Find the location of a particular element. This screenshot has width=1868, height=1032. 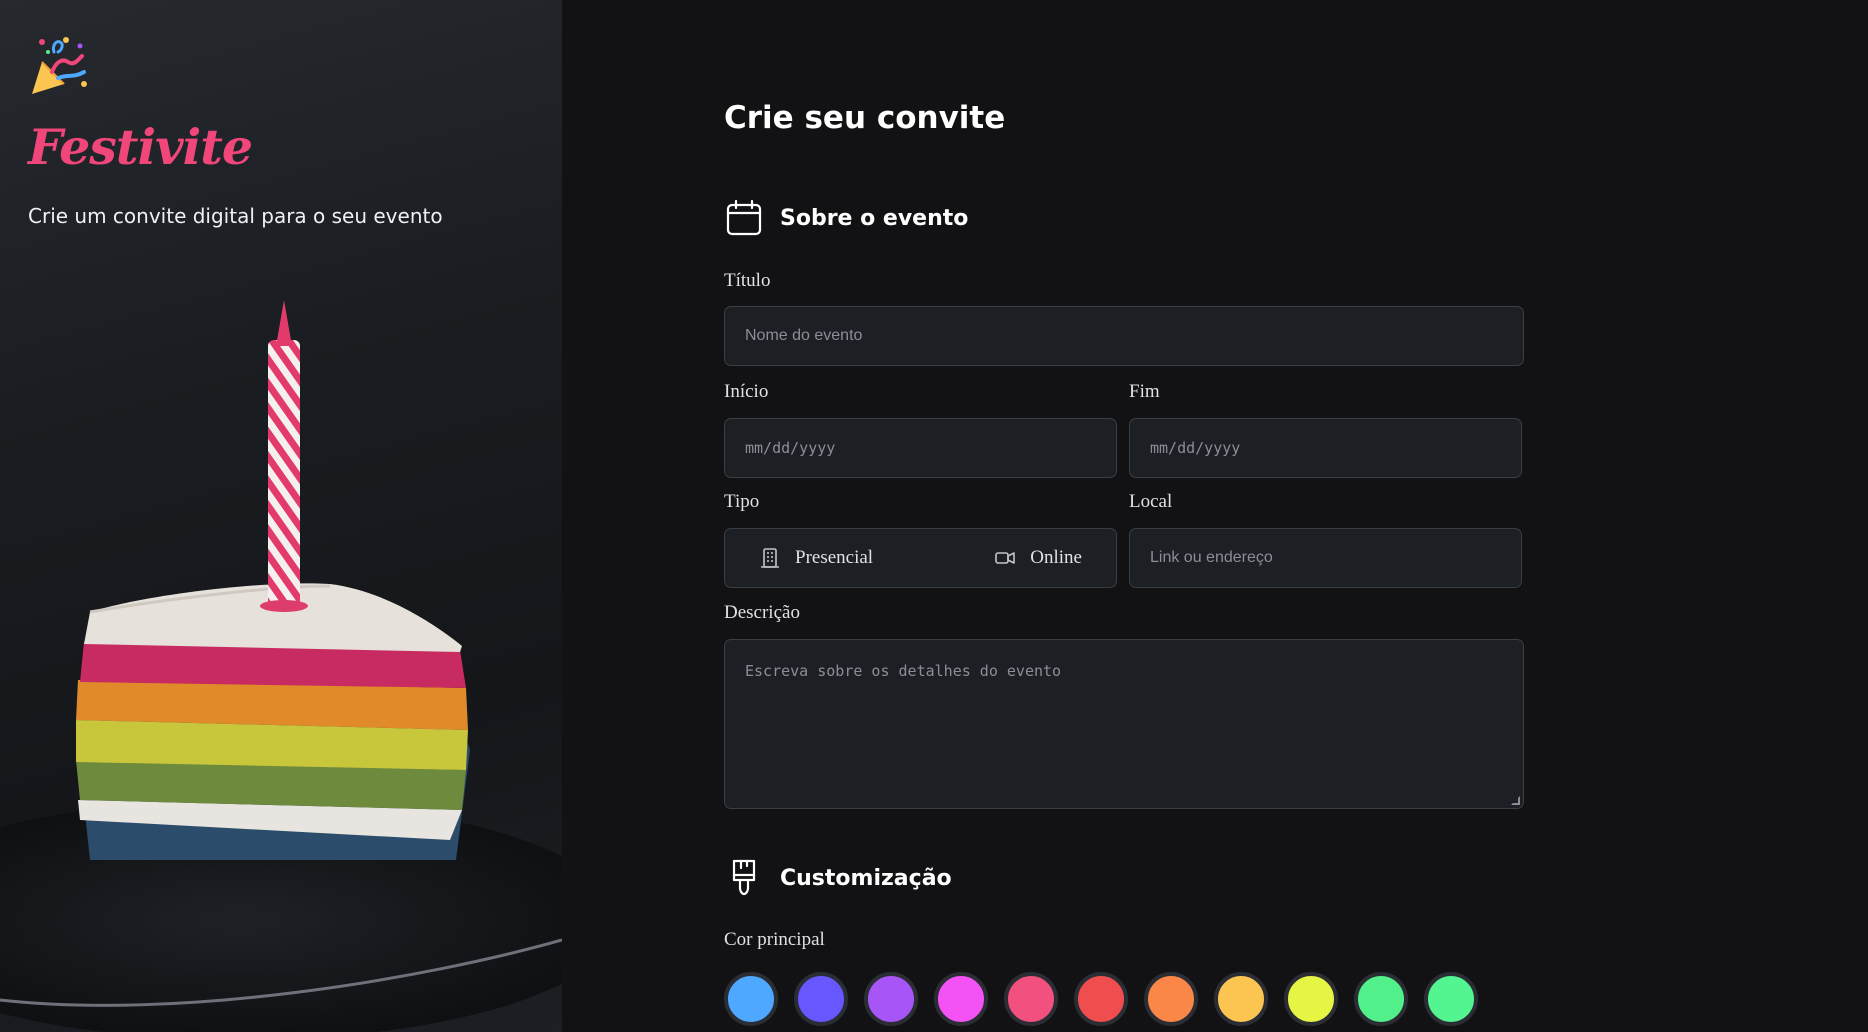

about-section-header: Sobre o evento is located at coordinates (846, 218).